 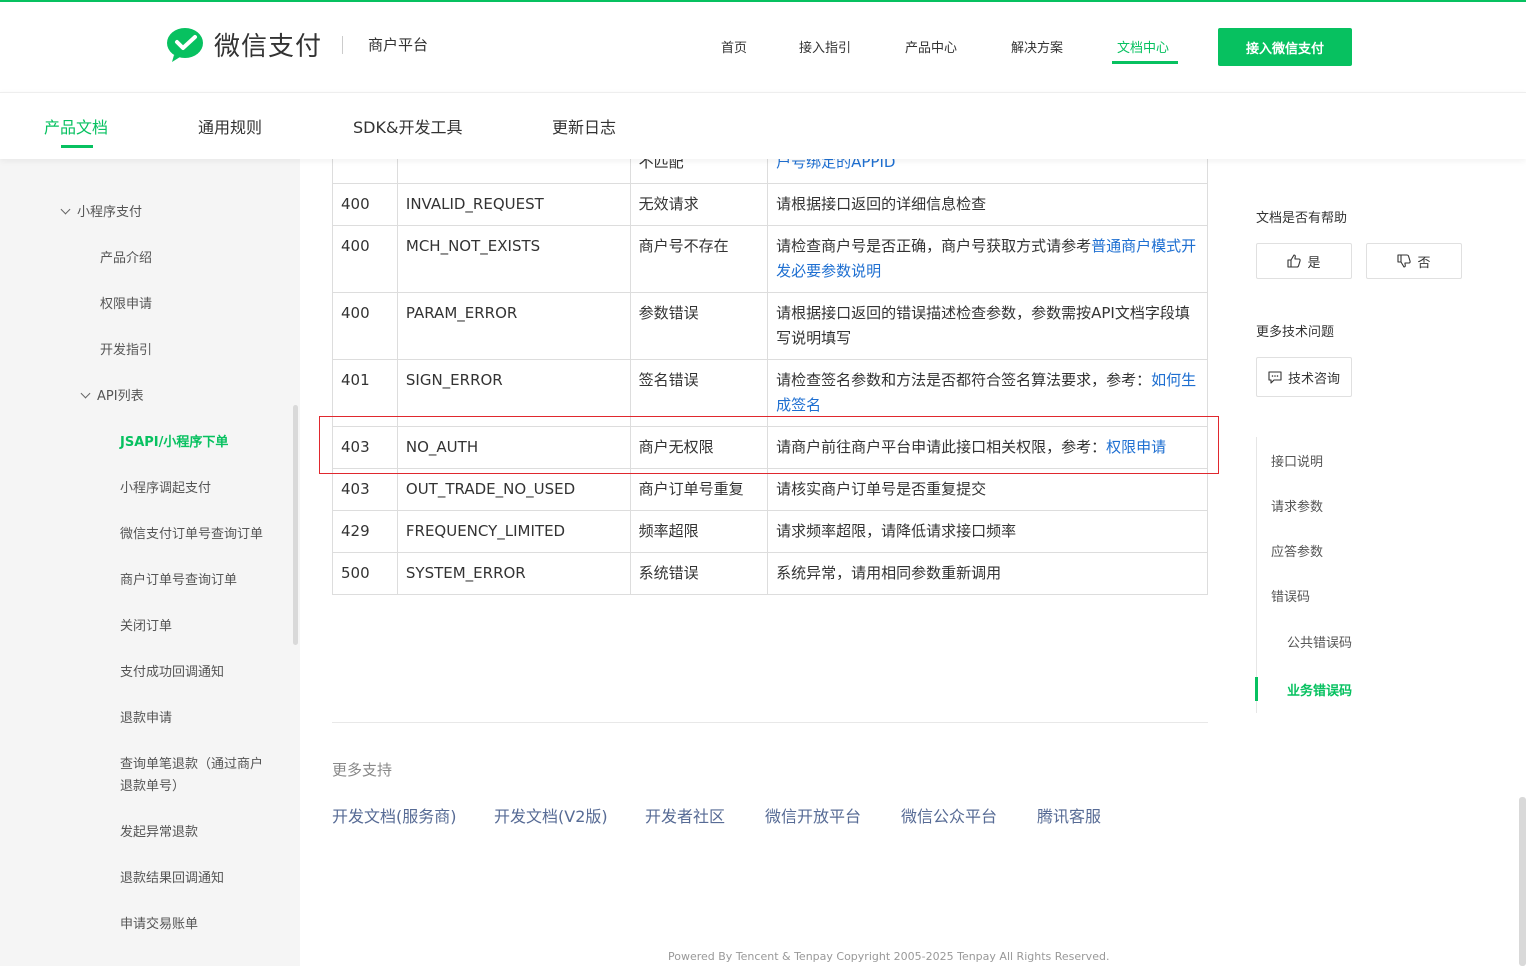 I want to click on link-open-platform: 微信开放平台, so click(x=813, y=815).